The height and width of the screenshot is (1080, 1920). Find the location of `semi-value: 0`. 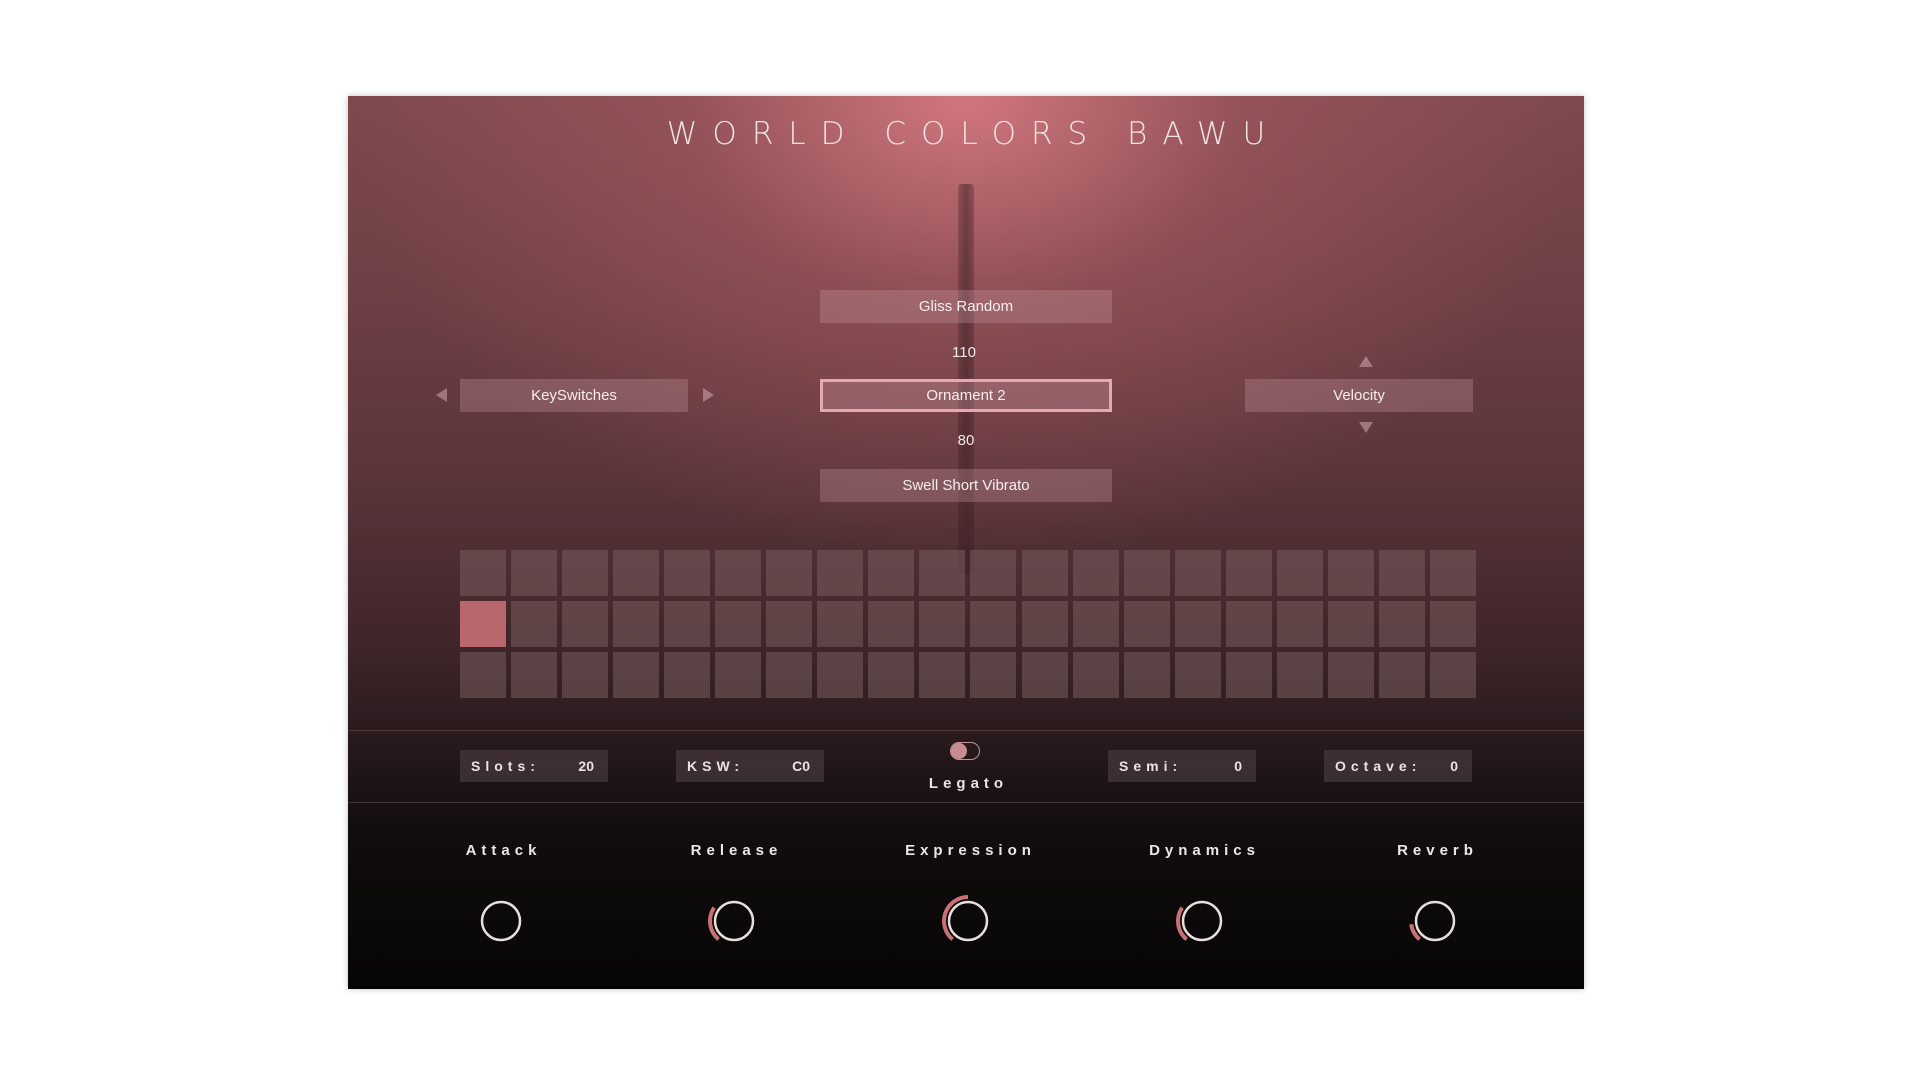

semi-value: 0 is located at coordinates (1238, 766).